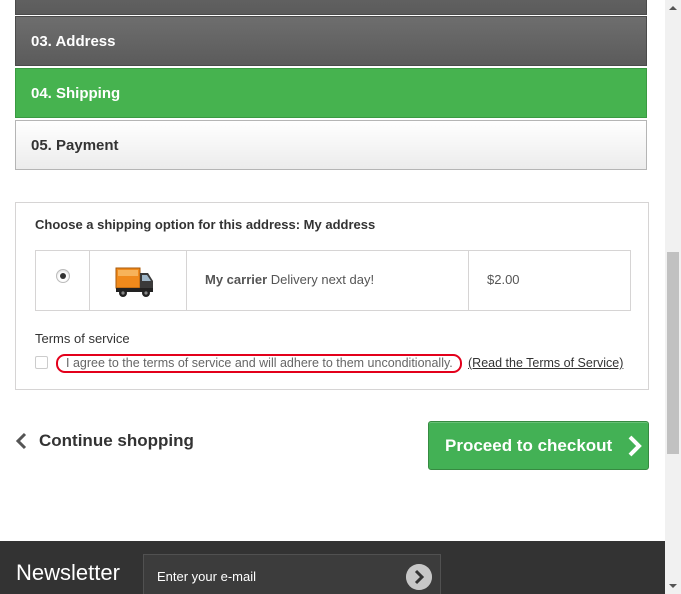 The width and height of the screenshot is (681, 594). Describe the element at coordinates (116, 440) in the screenshot. I see `continue-shopping-label: Continue shopping` at that location.